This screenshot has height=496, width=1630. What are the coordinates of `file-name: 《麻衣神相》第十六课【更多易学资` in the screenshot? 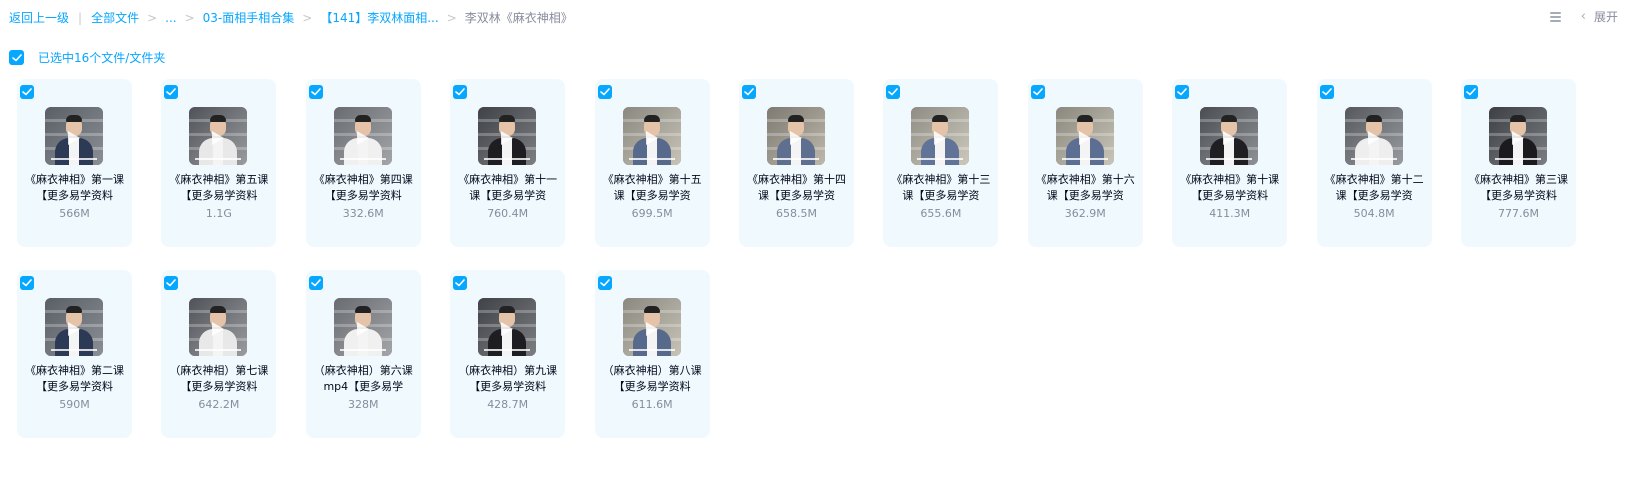 It's located at (1085, 188).